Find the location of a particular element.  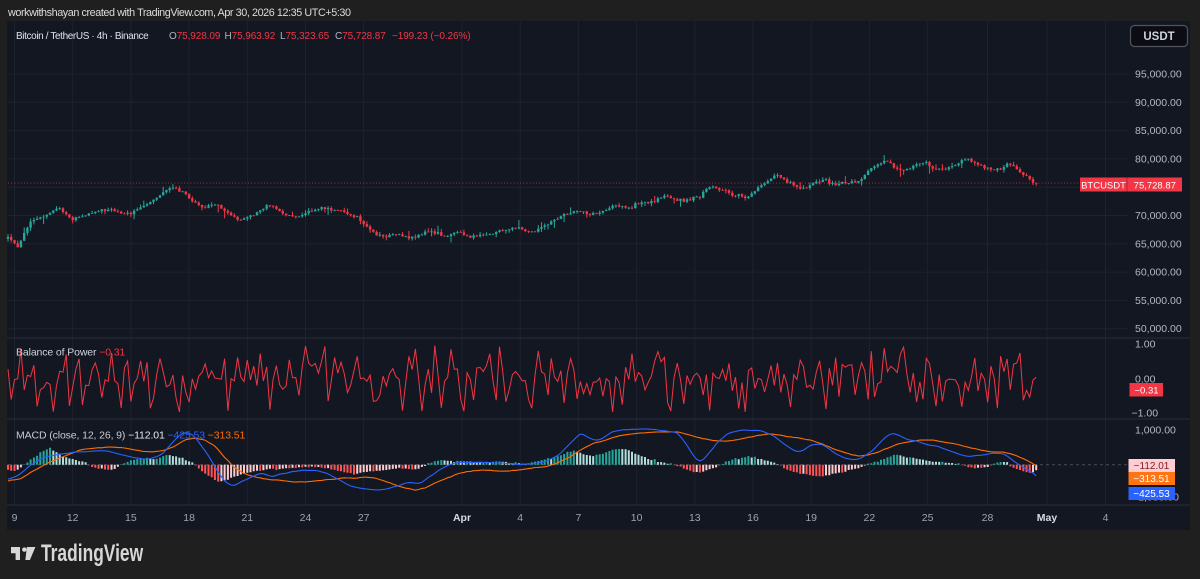

svg-text:Bitcoin / TetherUS · 4h · Bina: Bitcoin / TetherUS · 4h · Binance is located at coordinates (82, 36).